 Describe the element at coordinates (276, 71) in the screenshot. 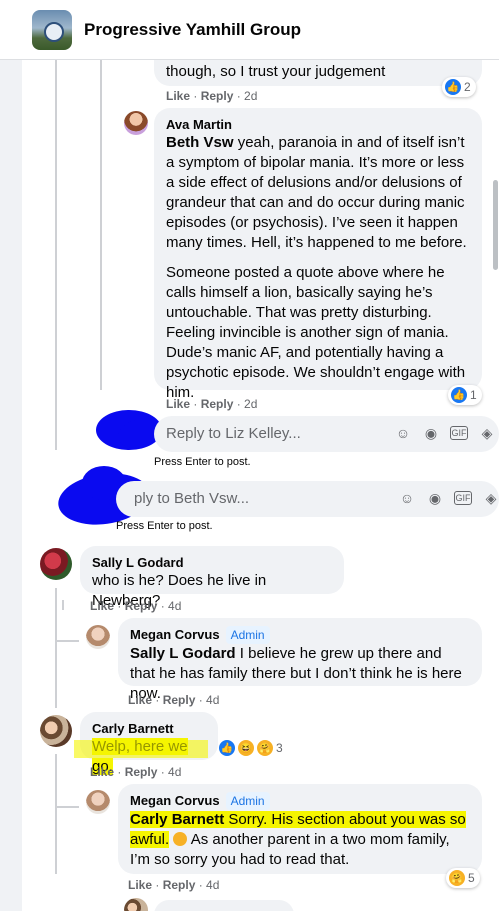

I see `comment-text: though, so I trust your judgement` at that location.